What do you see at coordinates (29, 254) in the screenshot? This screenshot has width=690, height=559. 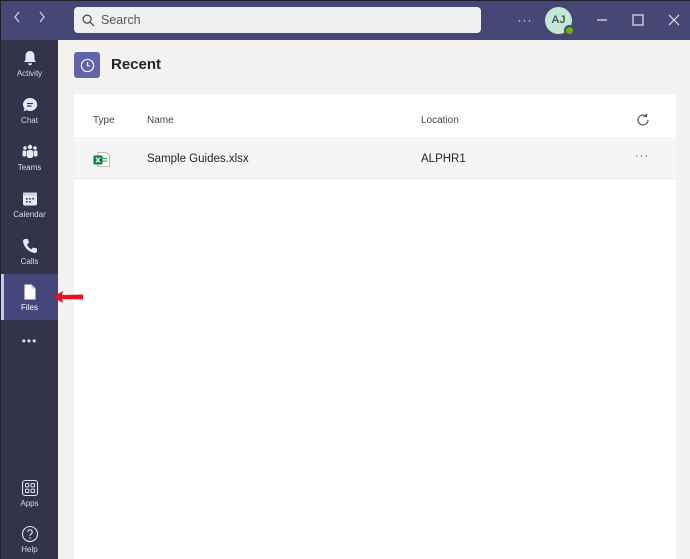 I see `rail-item-calls: Calls` at bounding box center [29, 254].